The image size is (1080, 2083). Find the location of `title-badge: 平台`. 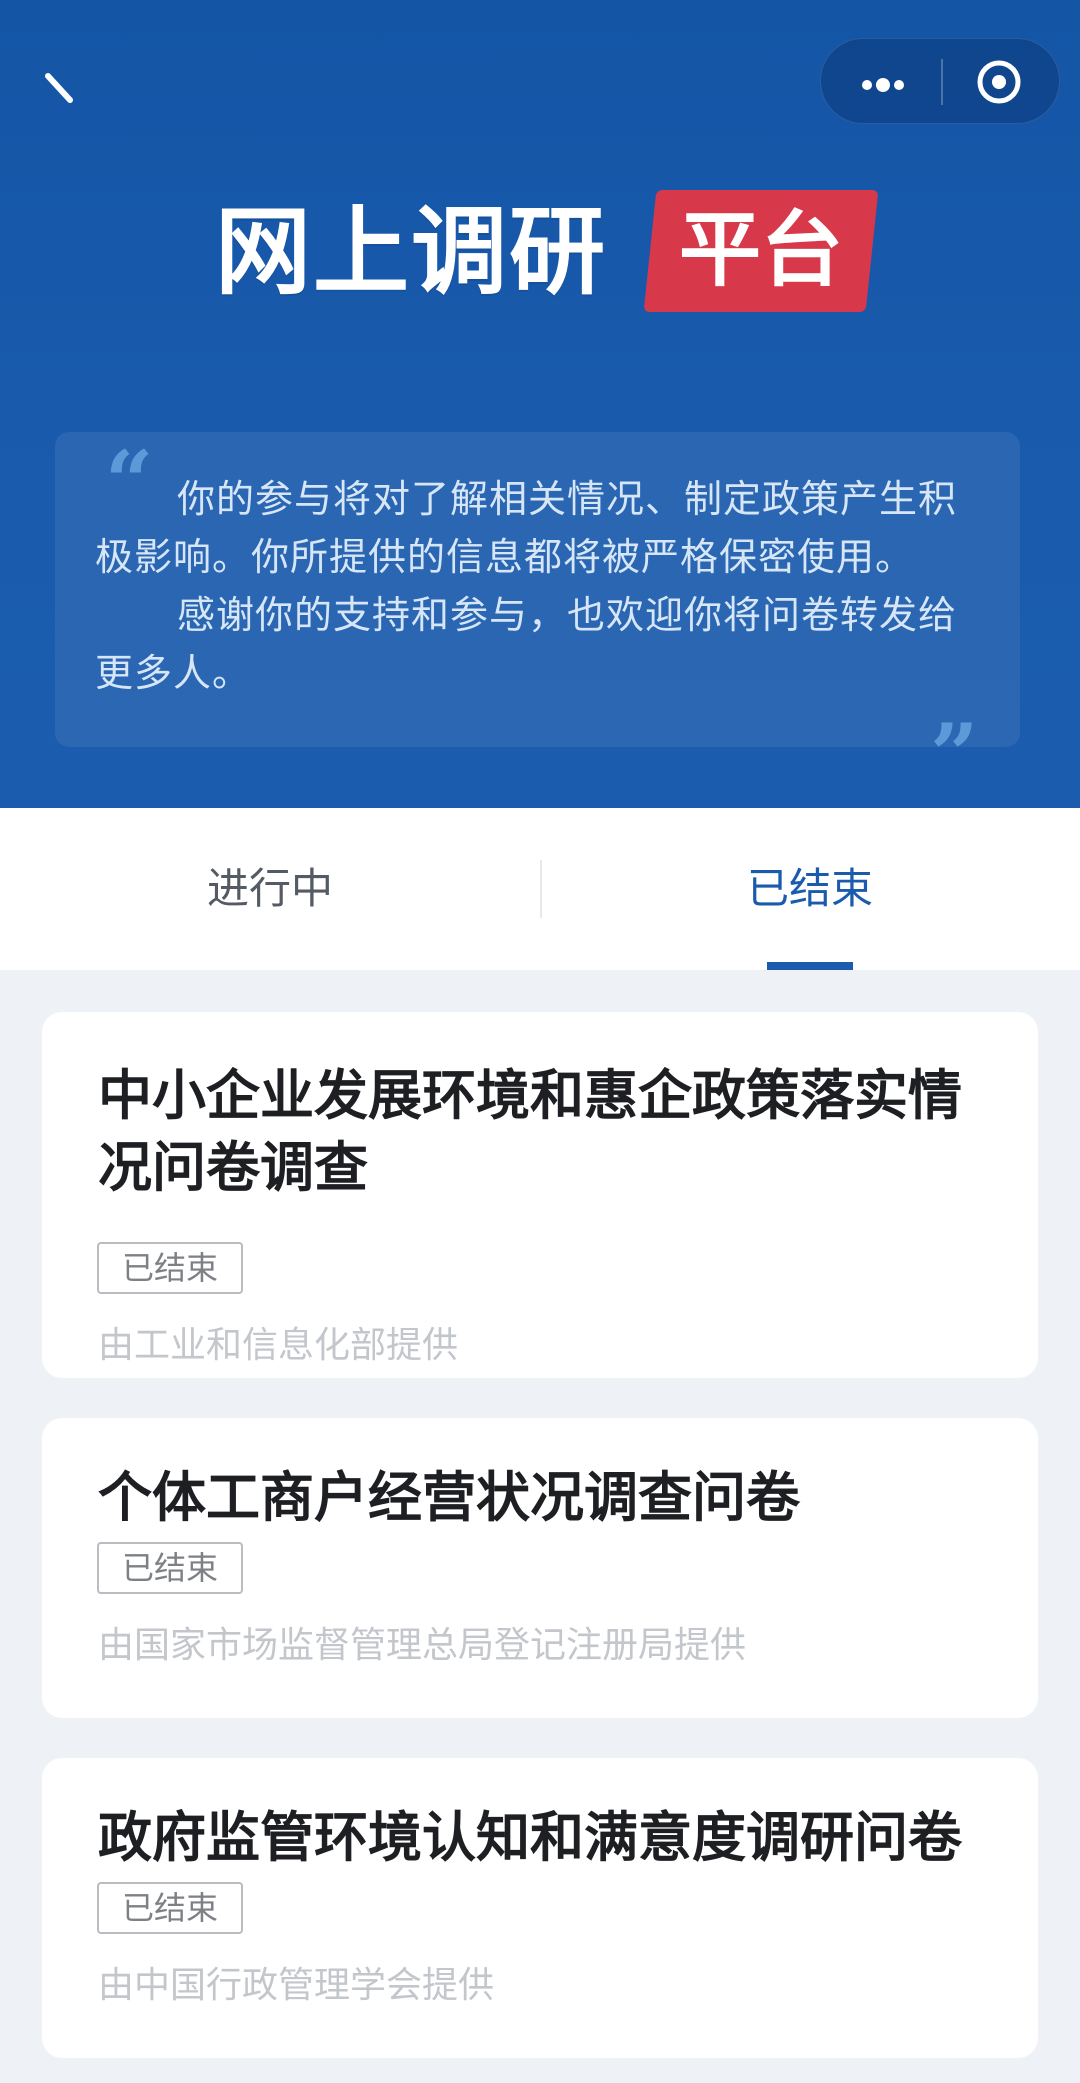

title-badge: 平台 is located at coordinates (761, 251).